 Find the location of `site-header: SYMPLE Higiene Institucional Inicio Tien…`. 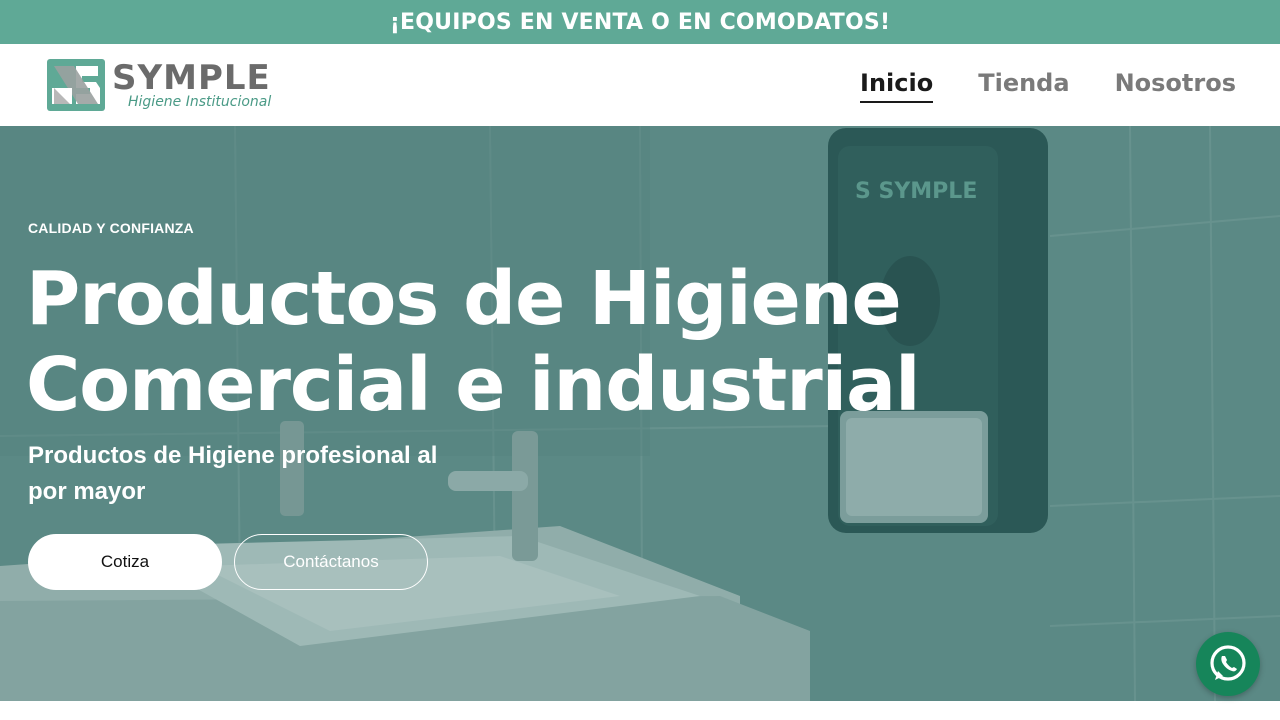

site-header: SYMPLE Higiene Institucional Inicio Tien… is located at coordinates (640, 85).